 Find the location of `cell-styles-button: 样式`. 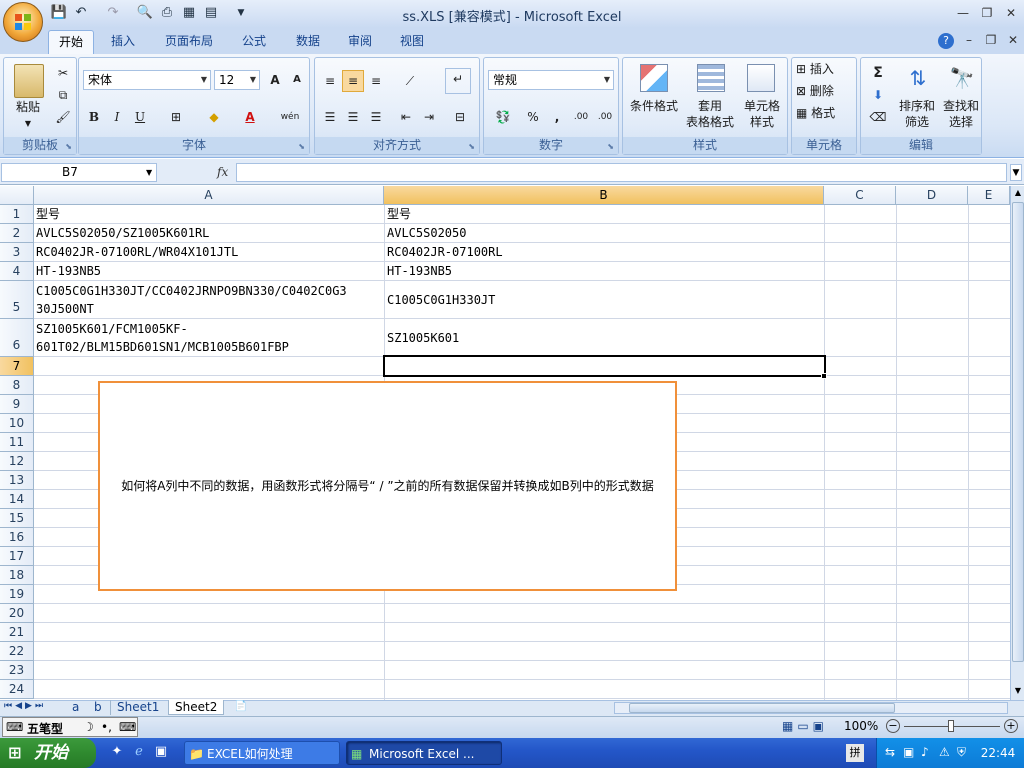

cell-styles-button: 样式 is located at coordinates (762, 122).